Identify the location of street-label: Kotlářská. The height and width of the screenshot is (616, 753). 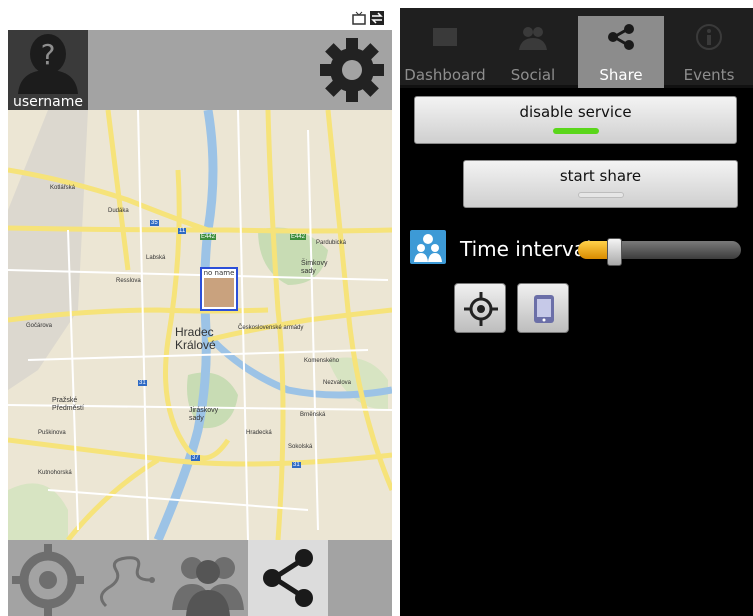
(63, 188).